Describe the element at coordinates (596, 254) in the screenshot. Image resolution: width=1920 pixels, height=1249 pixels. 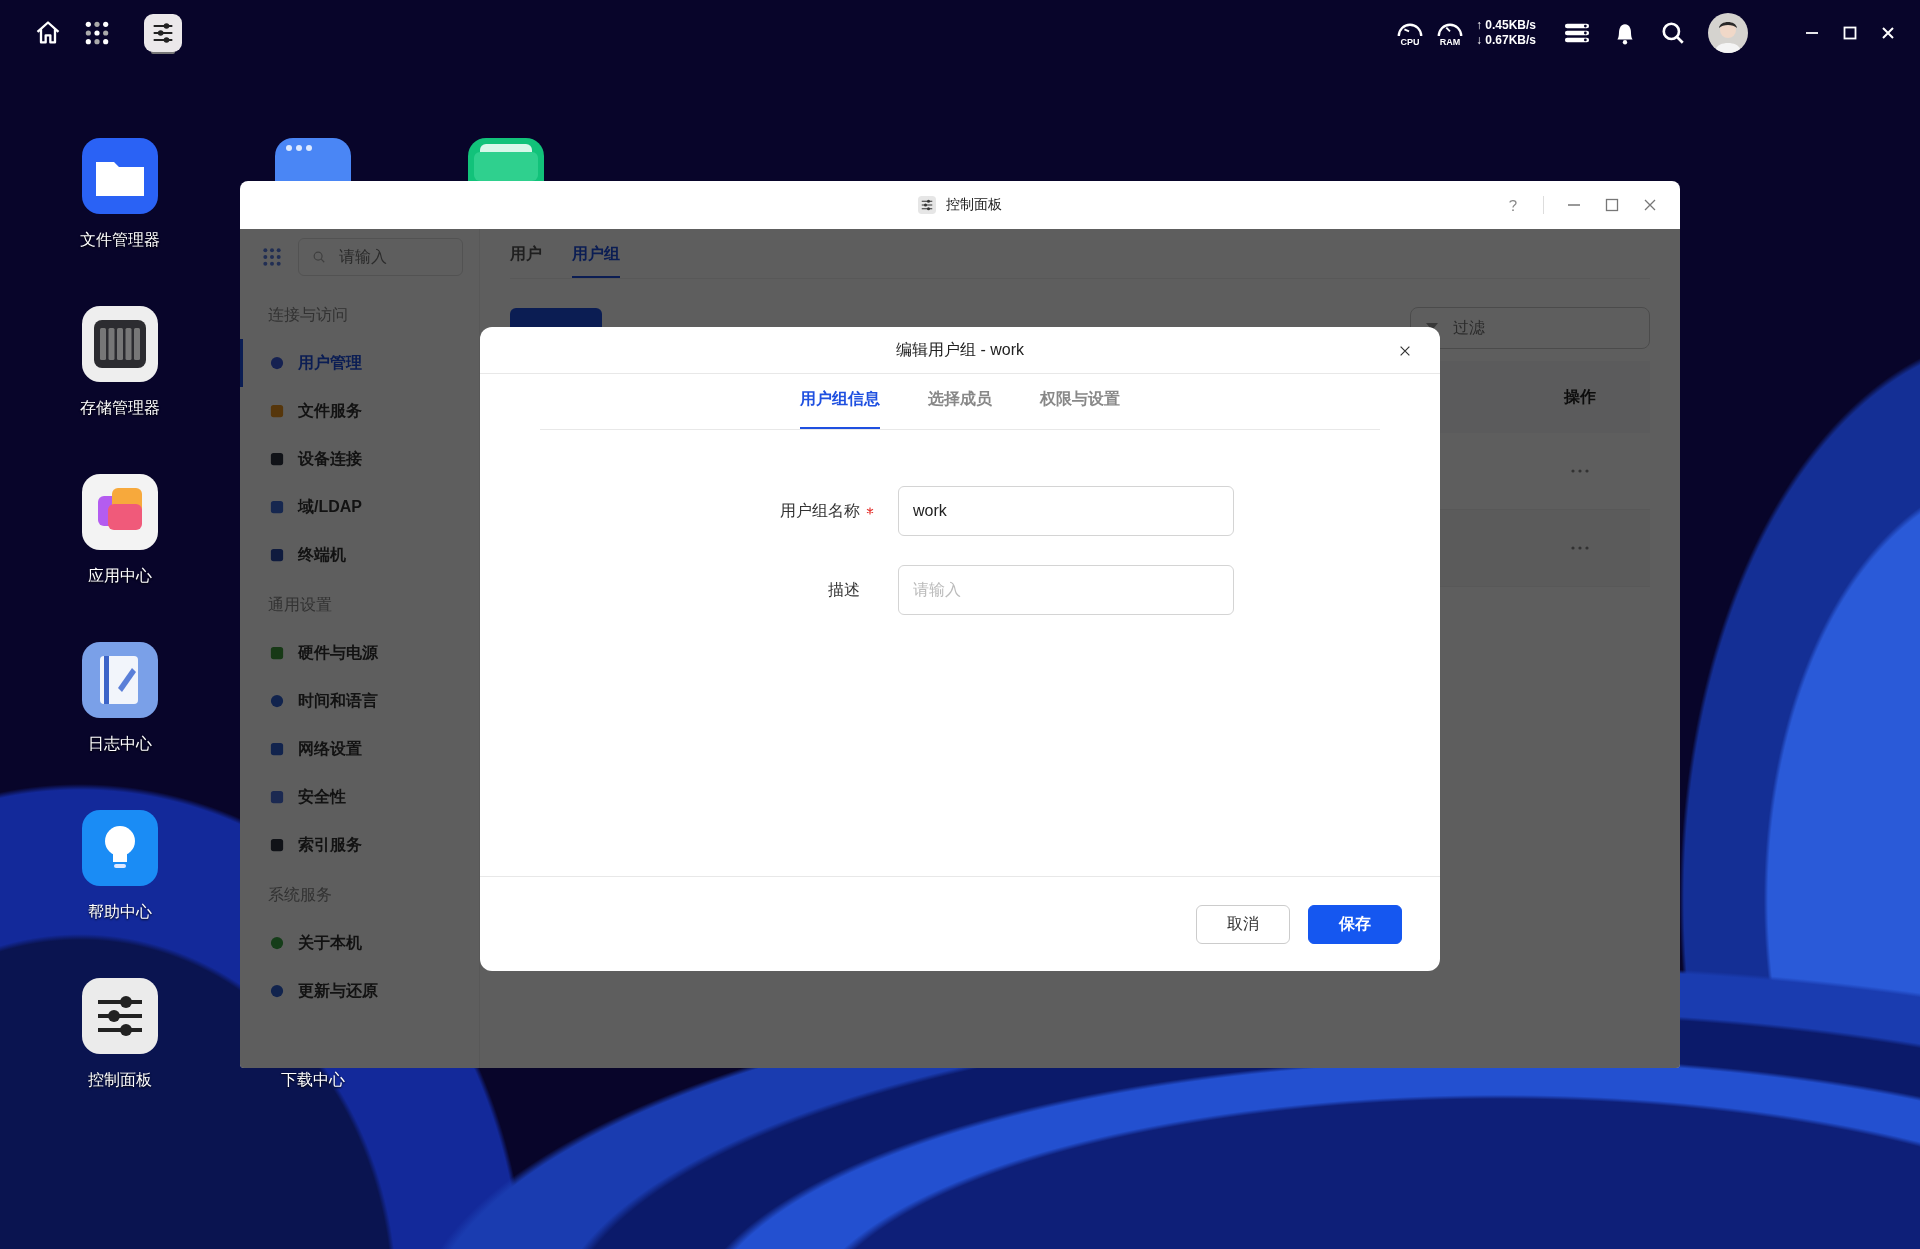
I see `tab: 用户组` at that location.